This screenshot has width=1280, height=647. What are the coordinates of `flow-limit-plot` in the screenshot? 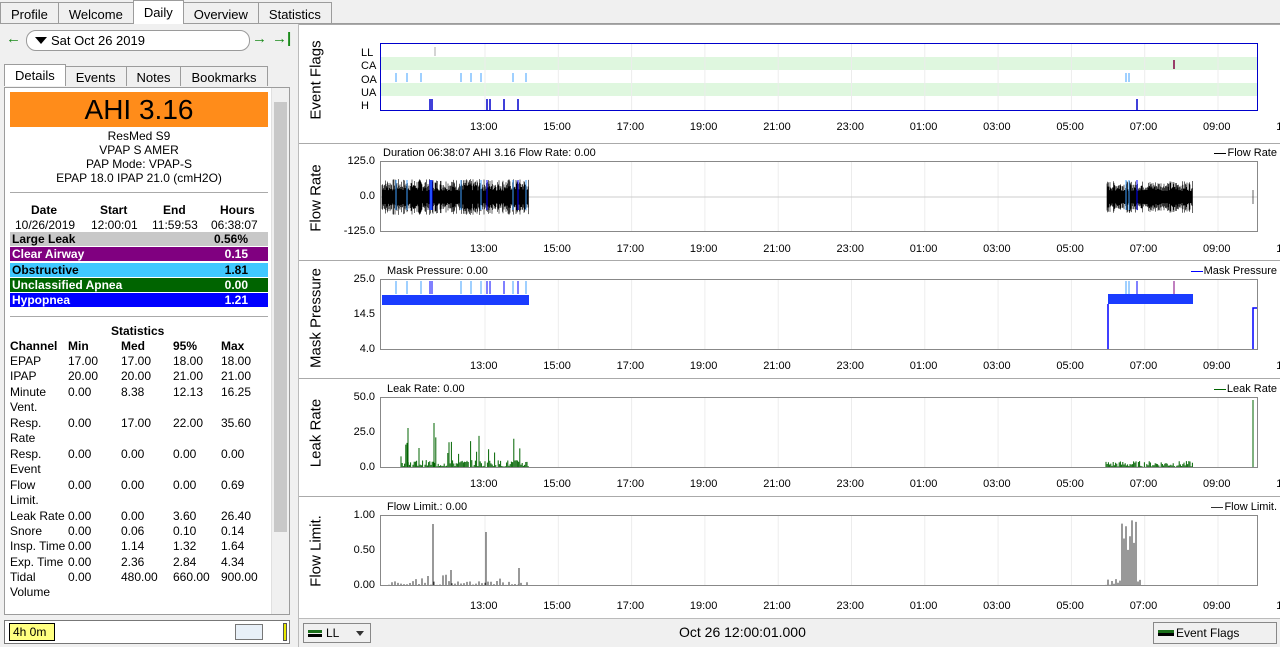 It's located at (819, 550).